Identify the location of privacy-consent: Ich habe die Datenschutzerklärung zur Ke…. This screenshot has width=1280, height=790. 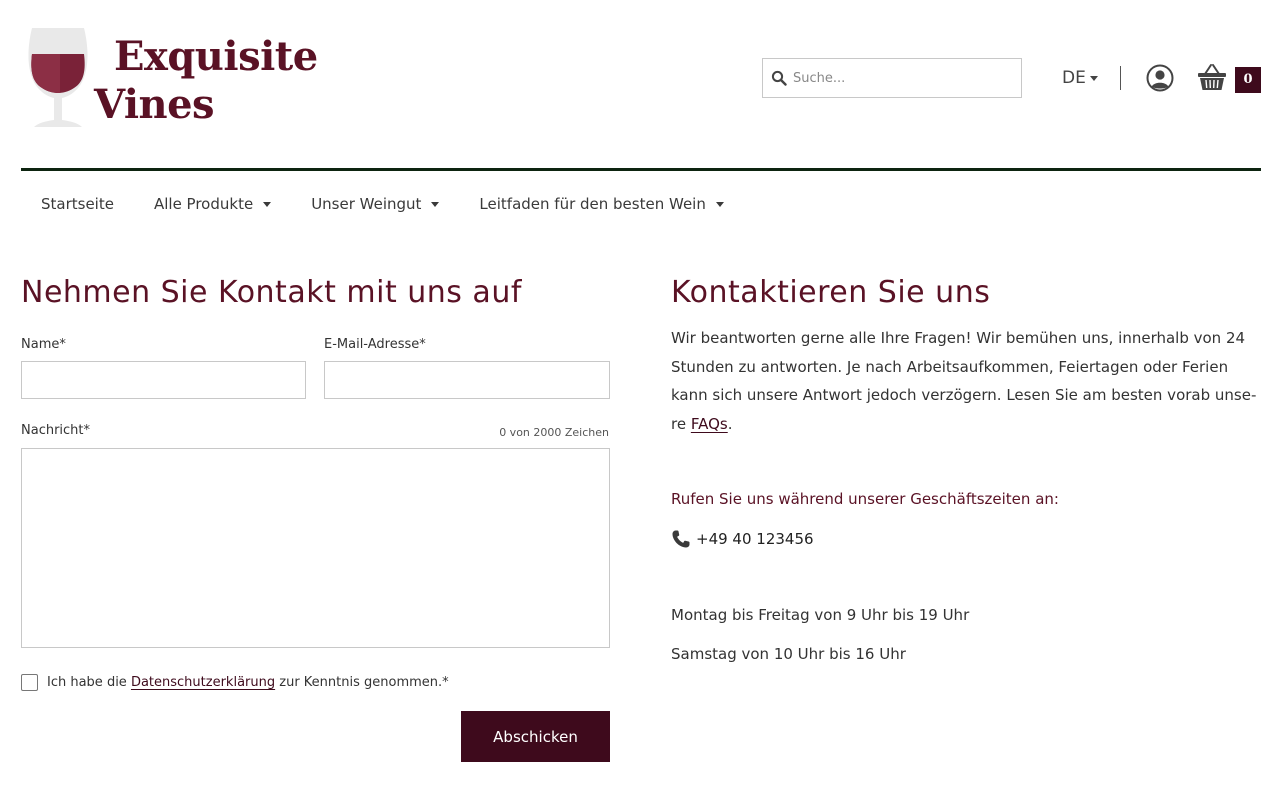
(235, 682).